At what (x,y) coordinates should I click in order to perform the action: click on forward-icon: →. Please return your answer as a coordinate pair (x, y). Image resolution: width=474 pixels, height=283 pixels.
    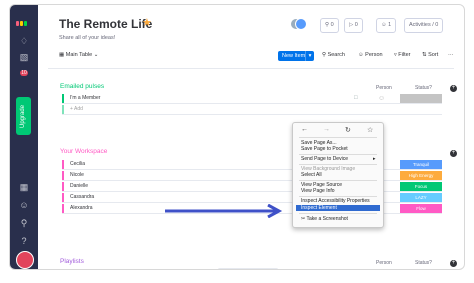
    Looking at the image, I should click on (326, 131).